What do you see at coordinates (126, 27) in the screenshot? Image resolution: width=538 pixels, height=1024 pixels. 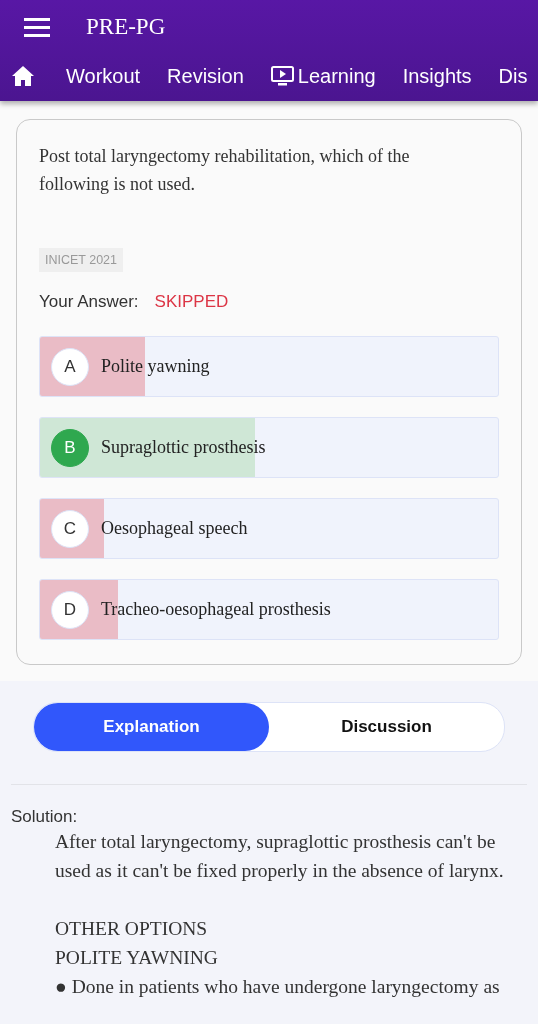 I see `app-title: PRE-PG` at bounding box center [126, 27].